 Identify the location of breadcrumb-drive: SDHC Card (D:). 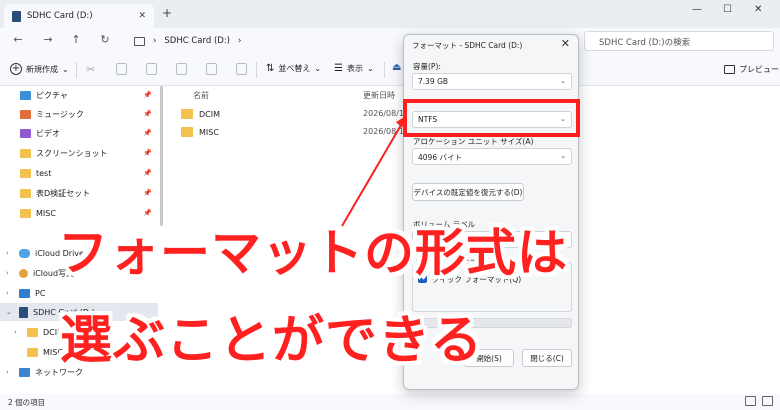
(197, 41).